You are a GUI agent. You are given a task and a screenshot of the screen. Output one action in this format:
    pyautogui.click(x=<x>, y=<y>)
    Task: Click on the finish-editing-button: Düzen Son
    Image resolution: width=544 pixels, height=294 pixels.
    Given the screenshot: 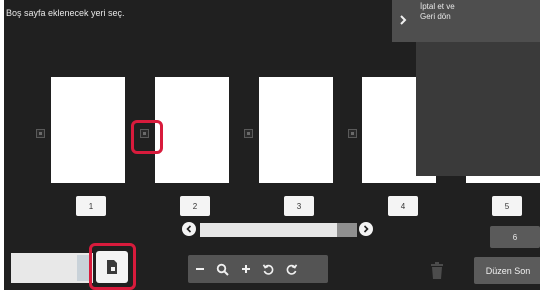 What is the action you would take?
    pyautogui.click(x=507, y=270)
    